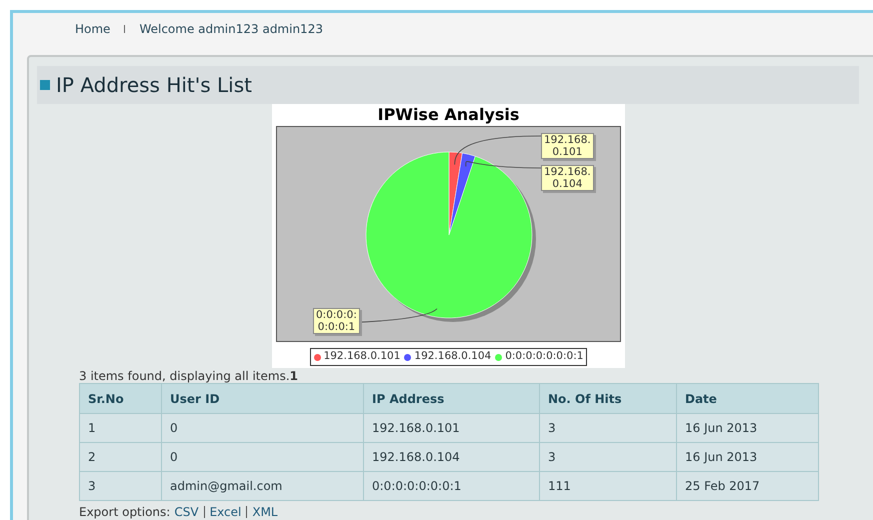 The image size is (873, 520). What do you see at coordinates (608, 399) in the screenshot?
I see `column-header: No. Of Hits` at bounding box center [608, 399].